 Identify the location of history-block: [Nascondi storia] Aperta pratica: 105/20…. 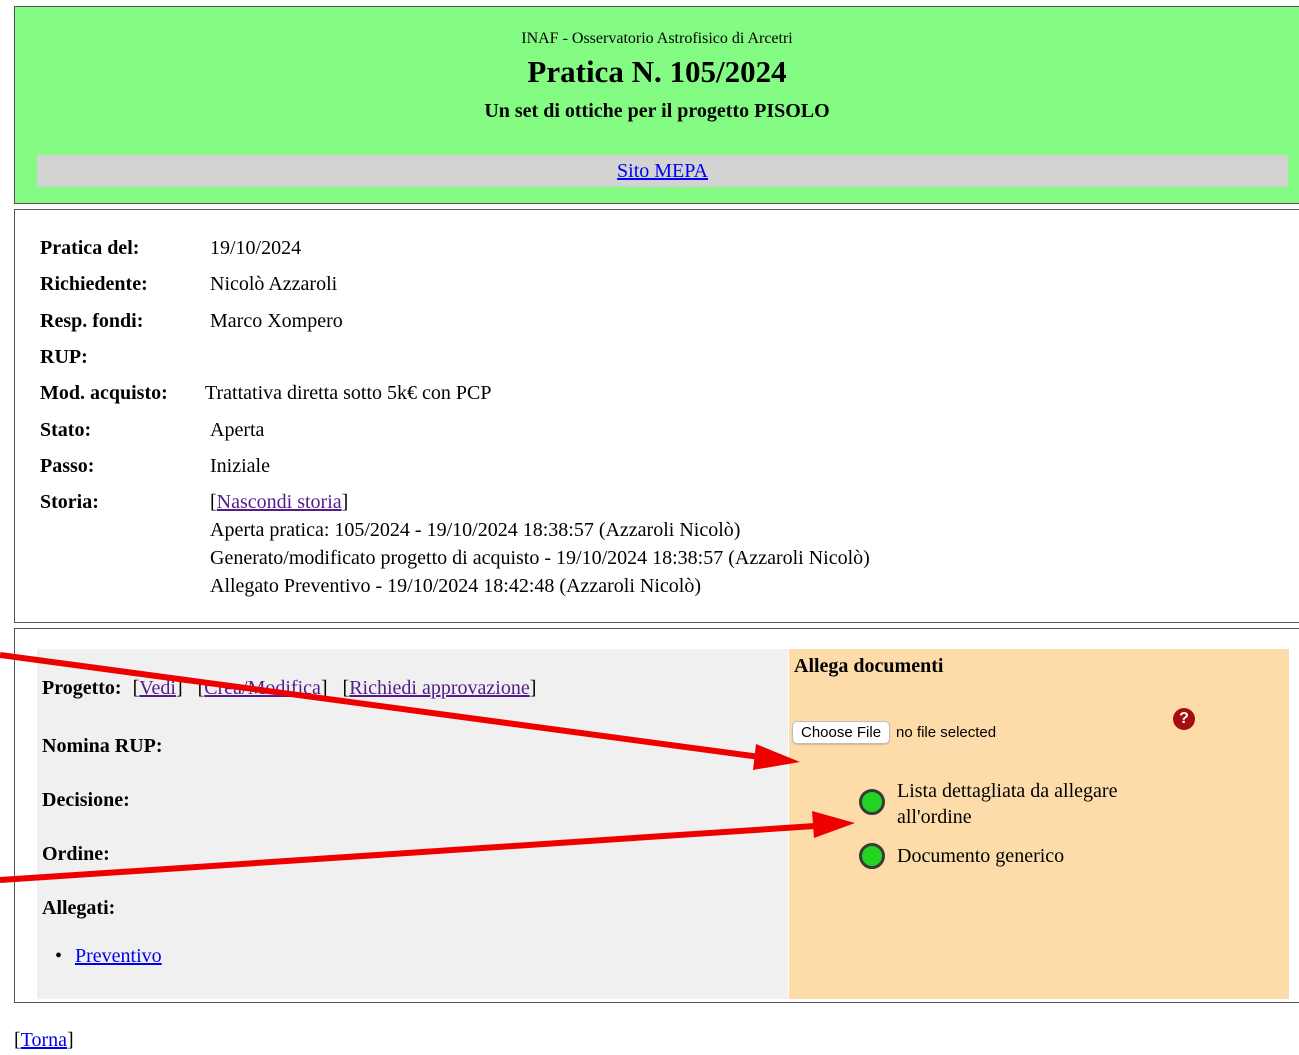
(540, 544).